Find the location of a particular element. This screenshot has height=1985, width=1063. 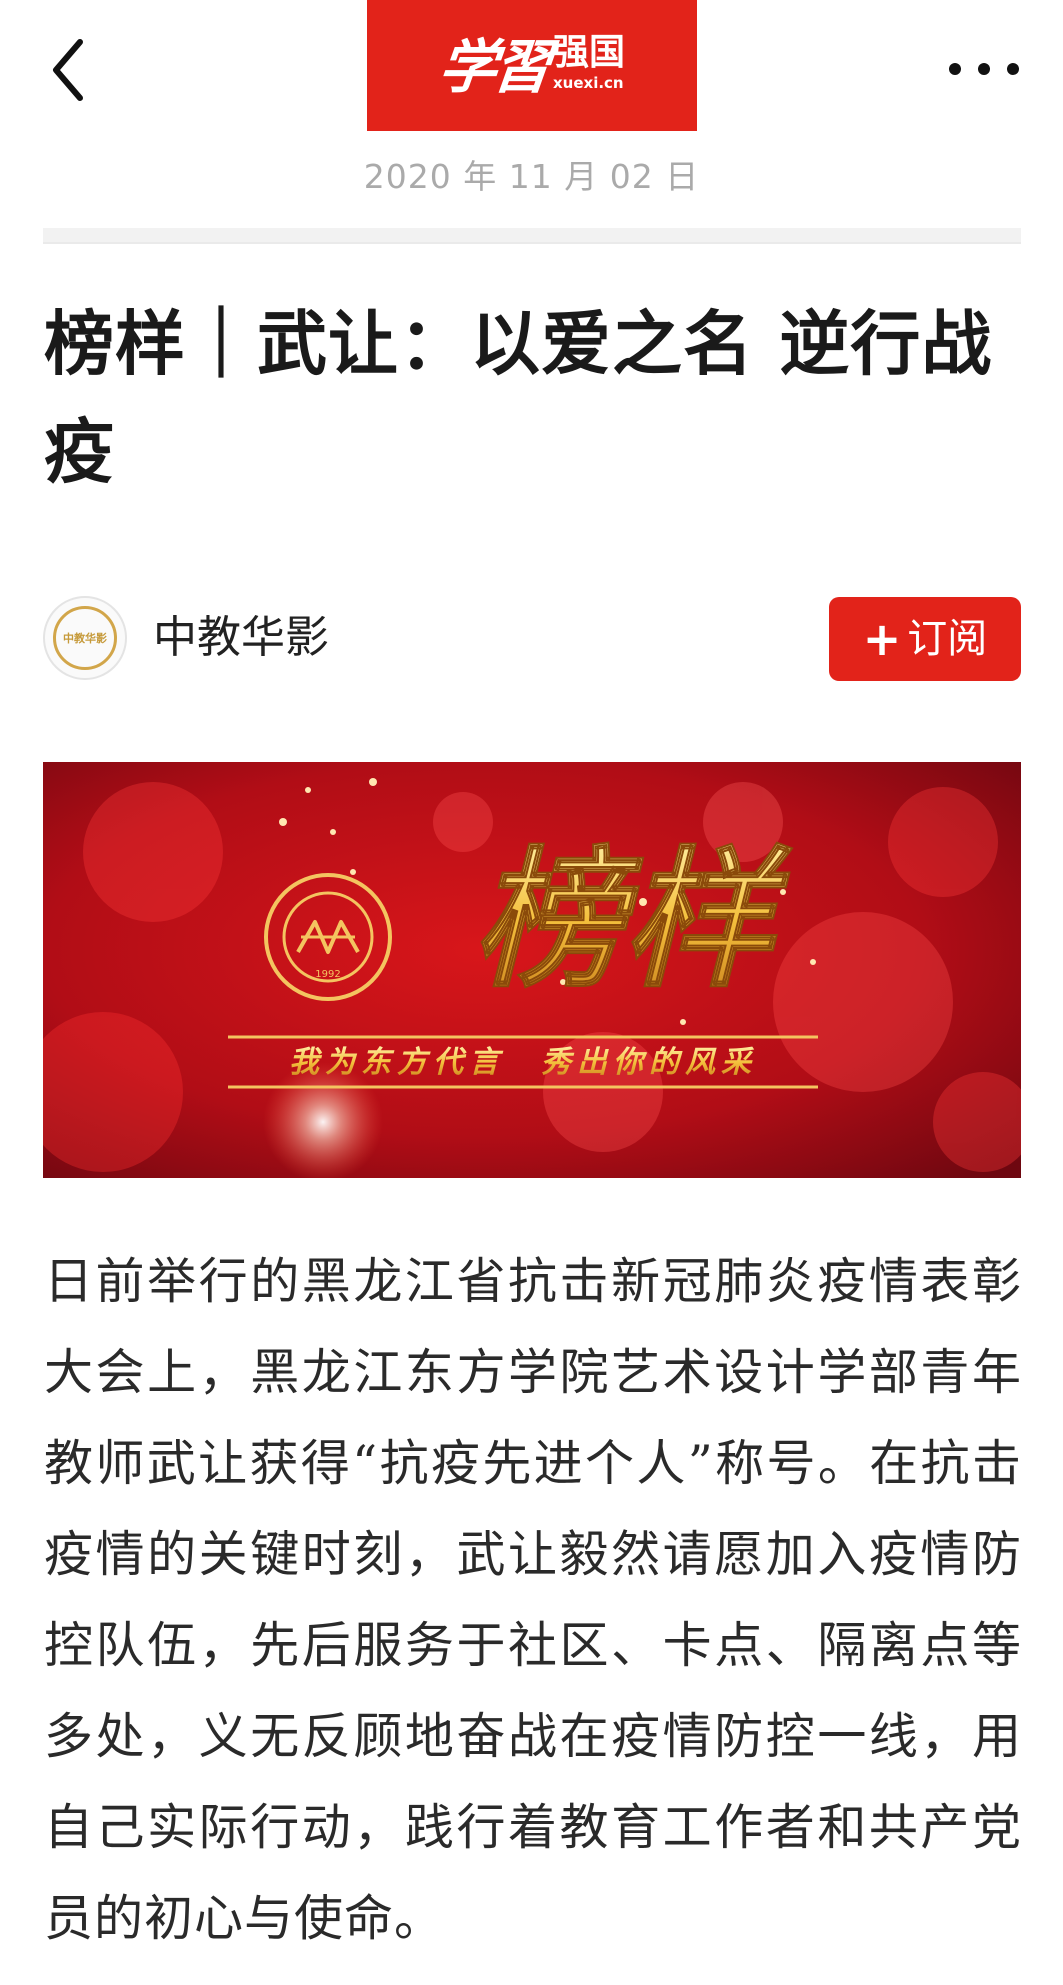

subscribe-button: + 订阅 is located at coordinates (925, 639).